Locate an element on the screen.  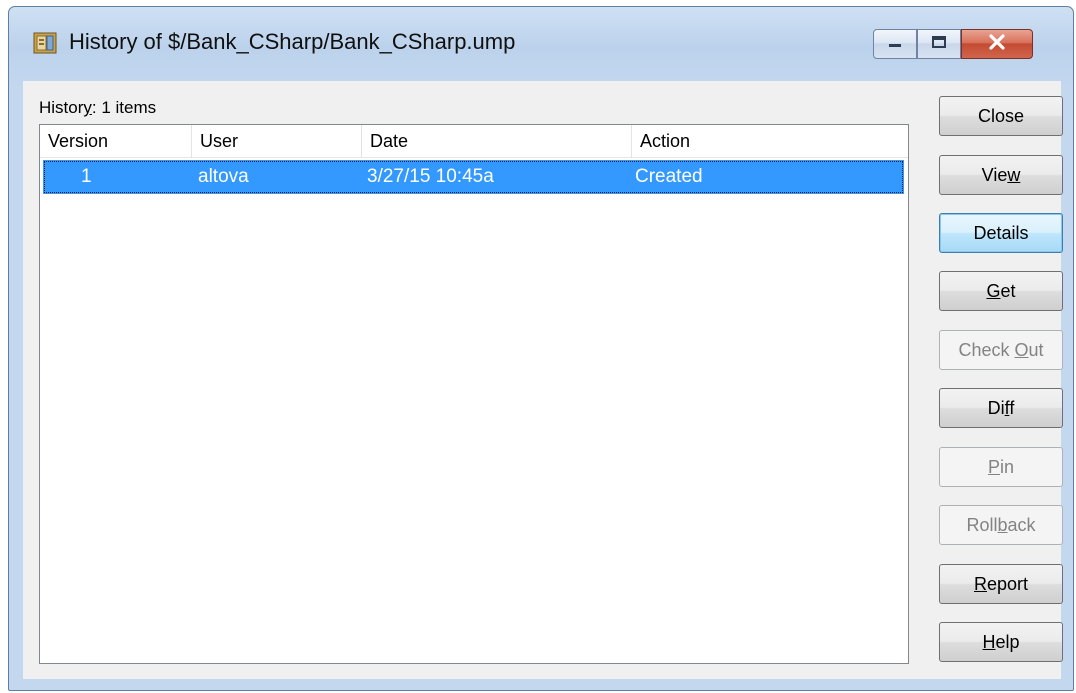
rollback-button: Rollback is located at coordinates (1001, 525).